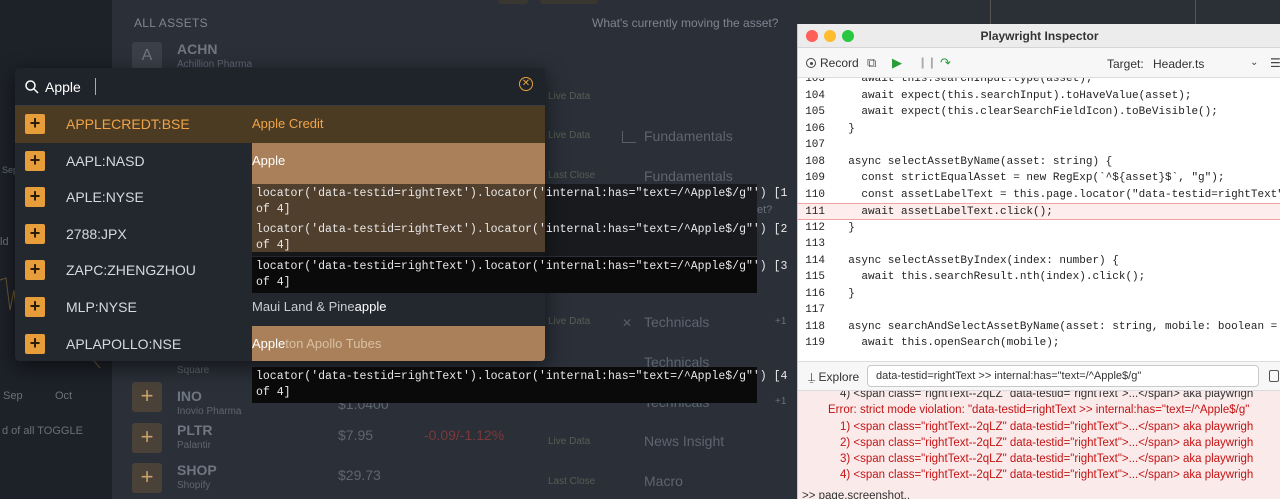 The image size is (1280, 499). Describe the element at coordinates (265, 87) in the screenshot. I see `search-input` at that location.